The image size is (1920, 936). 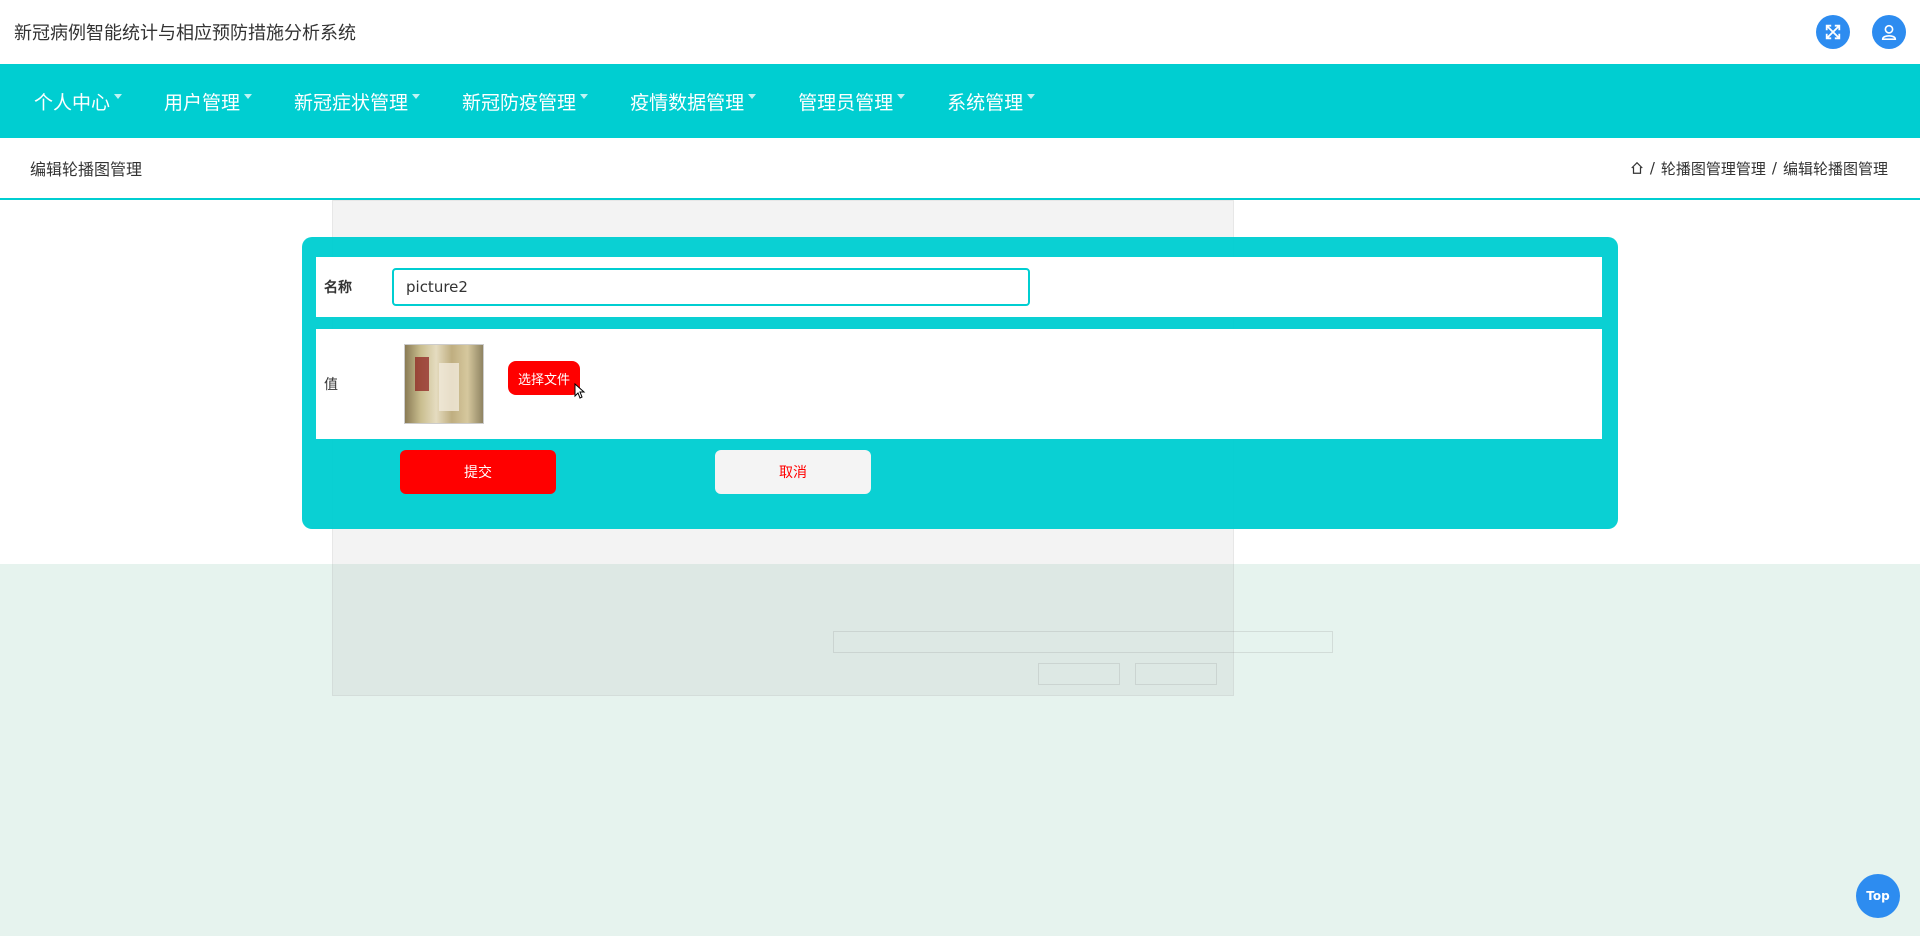 I want to click on user-button, so click(x=1889, y=32).